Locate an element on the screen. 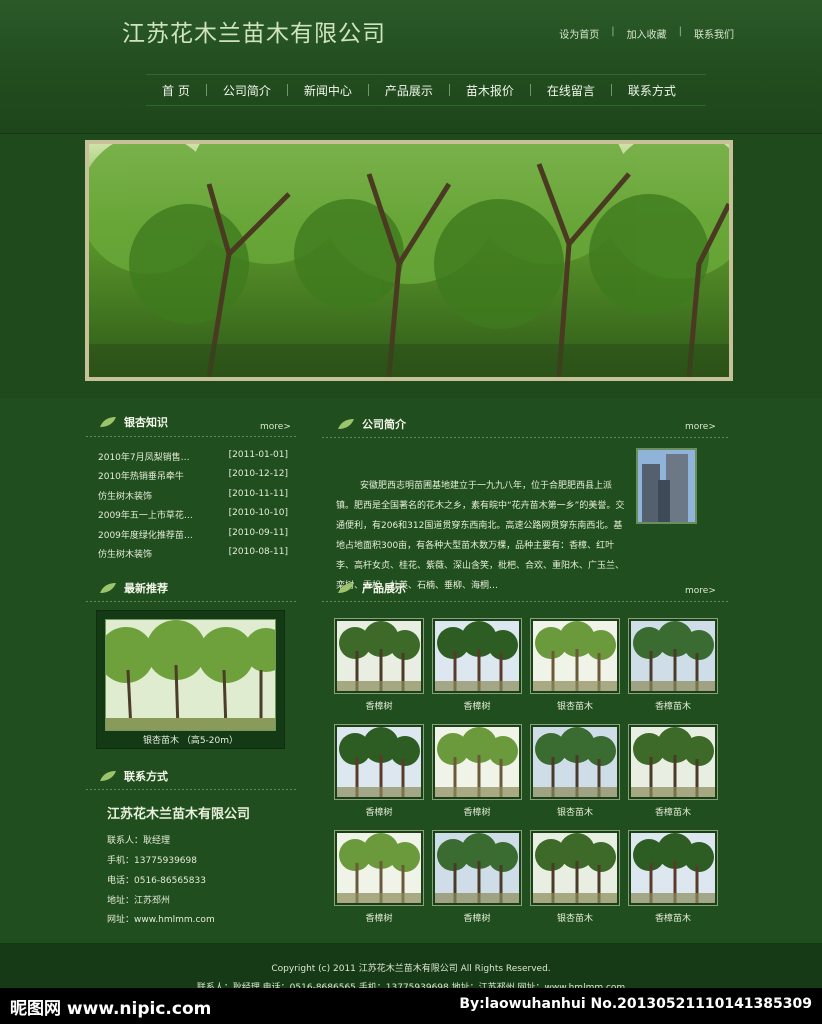 Image resolution: width=822 pixels, height=1024 pixels. recommend-image is located at coordinates (193, 675).